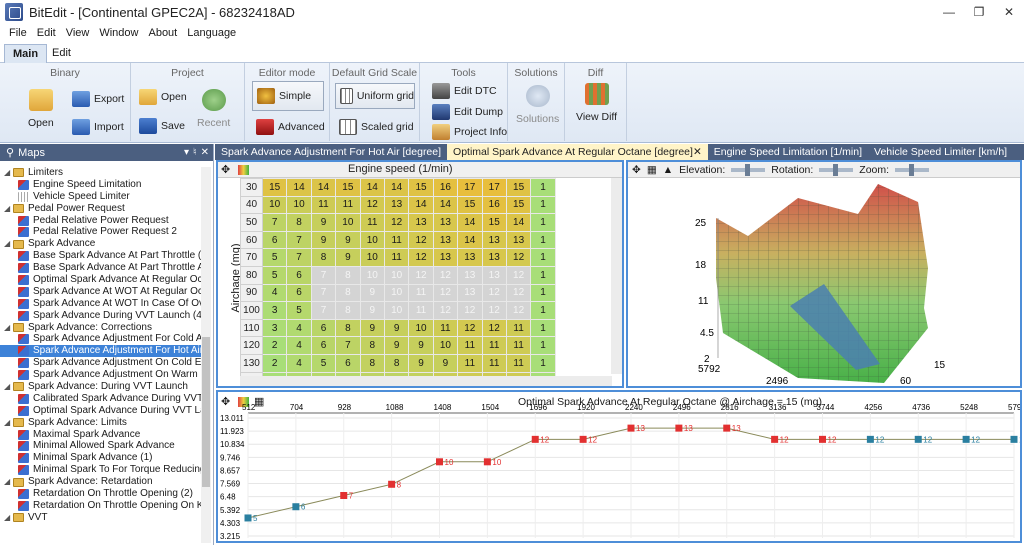 The height and width of the screenshot is (545, 1024). What do you see at coordinates (101, 209) in the screenshot?
I see `tree-folder: ◢ Pedal Power Request` at bounding box center [101, 209].